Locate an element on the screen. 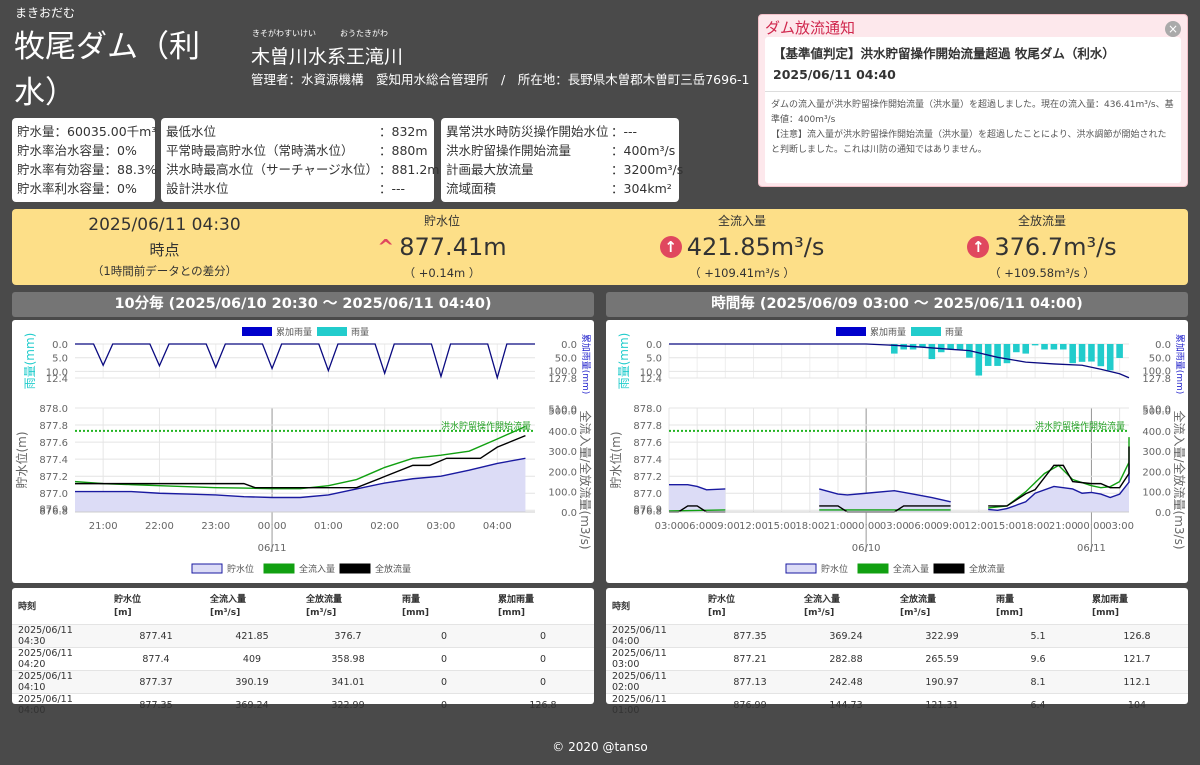 The width and height of the screenshot is (1200, 765). info-label: 洪水時最高水位（サーチャージ水位） is located at coordinates (272, 169).